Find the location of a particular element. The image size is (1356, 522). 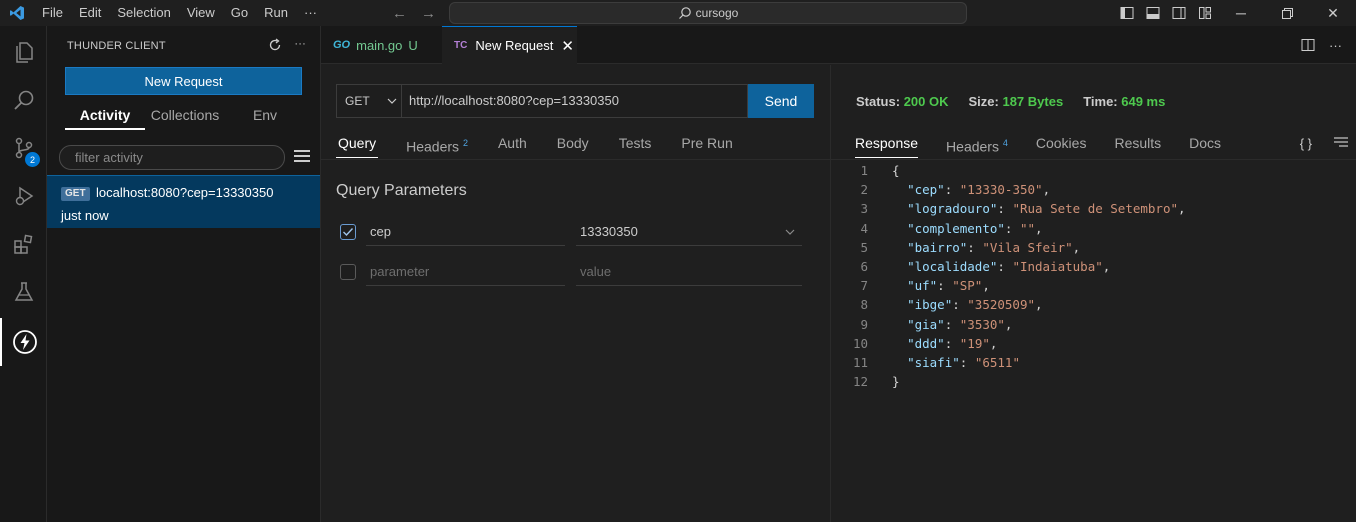

testing-flask-icon is located at coordinates (23, 292).